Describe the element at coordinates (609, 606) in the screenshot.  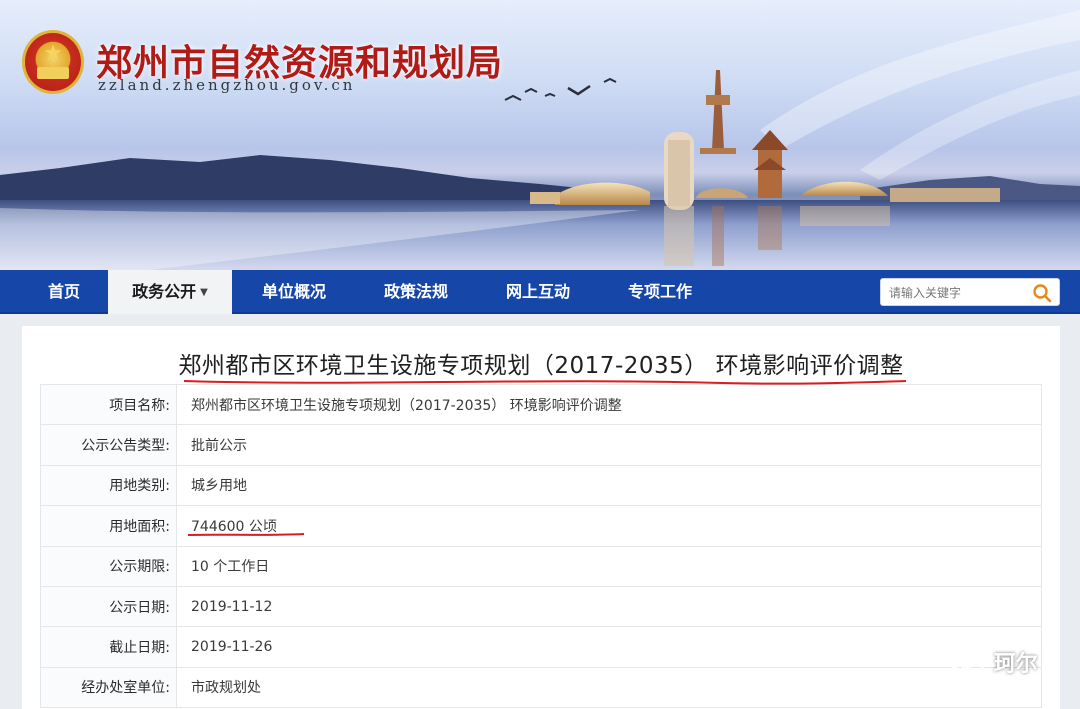
I see `notice-date-value: 2019-11-12` at that location.